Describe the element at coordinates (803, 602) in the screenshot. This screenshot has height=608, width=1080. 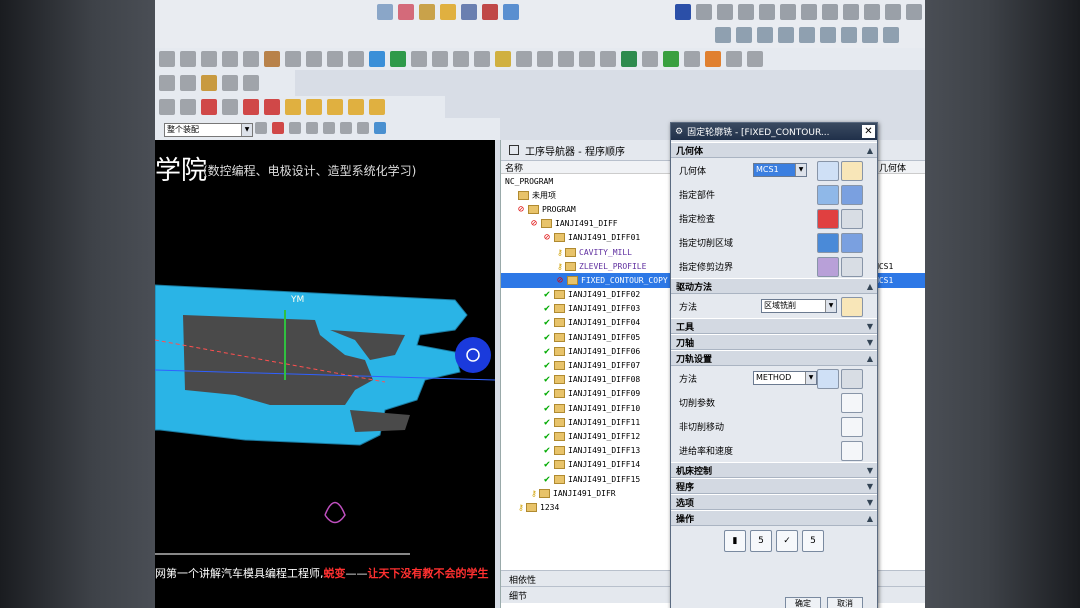
I see `ok-button: 确定` at that location.